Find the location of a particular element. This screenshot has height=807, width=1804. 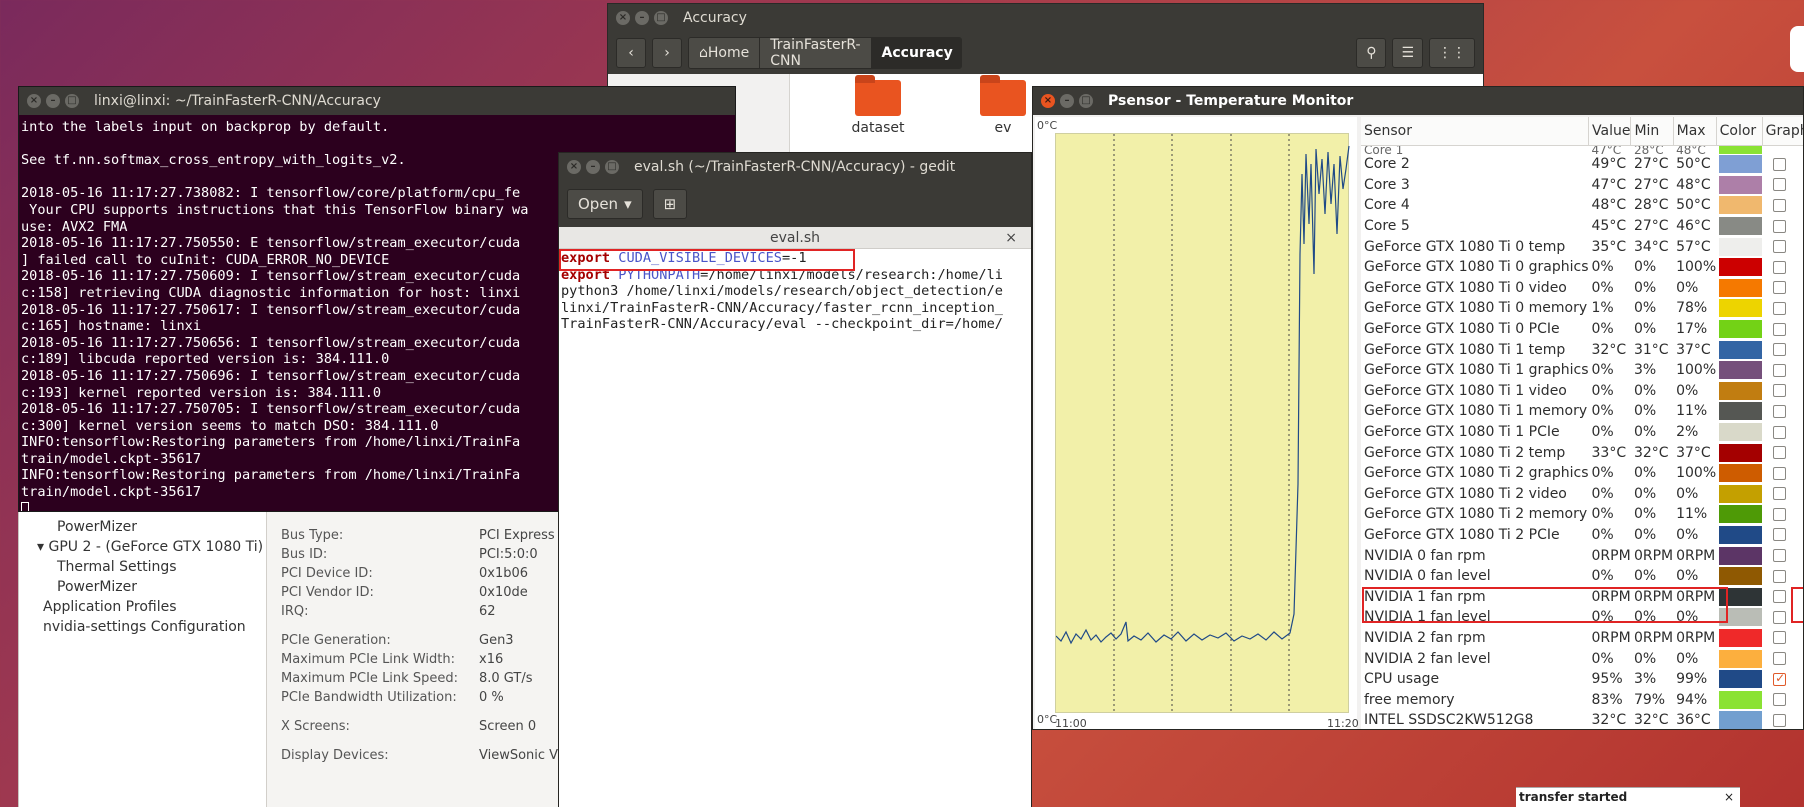

crumb-trainfasterrcnn: TrainFasterR-CNN is located at coordinates (816, 53).